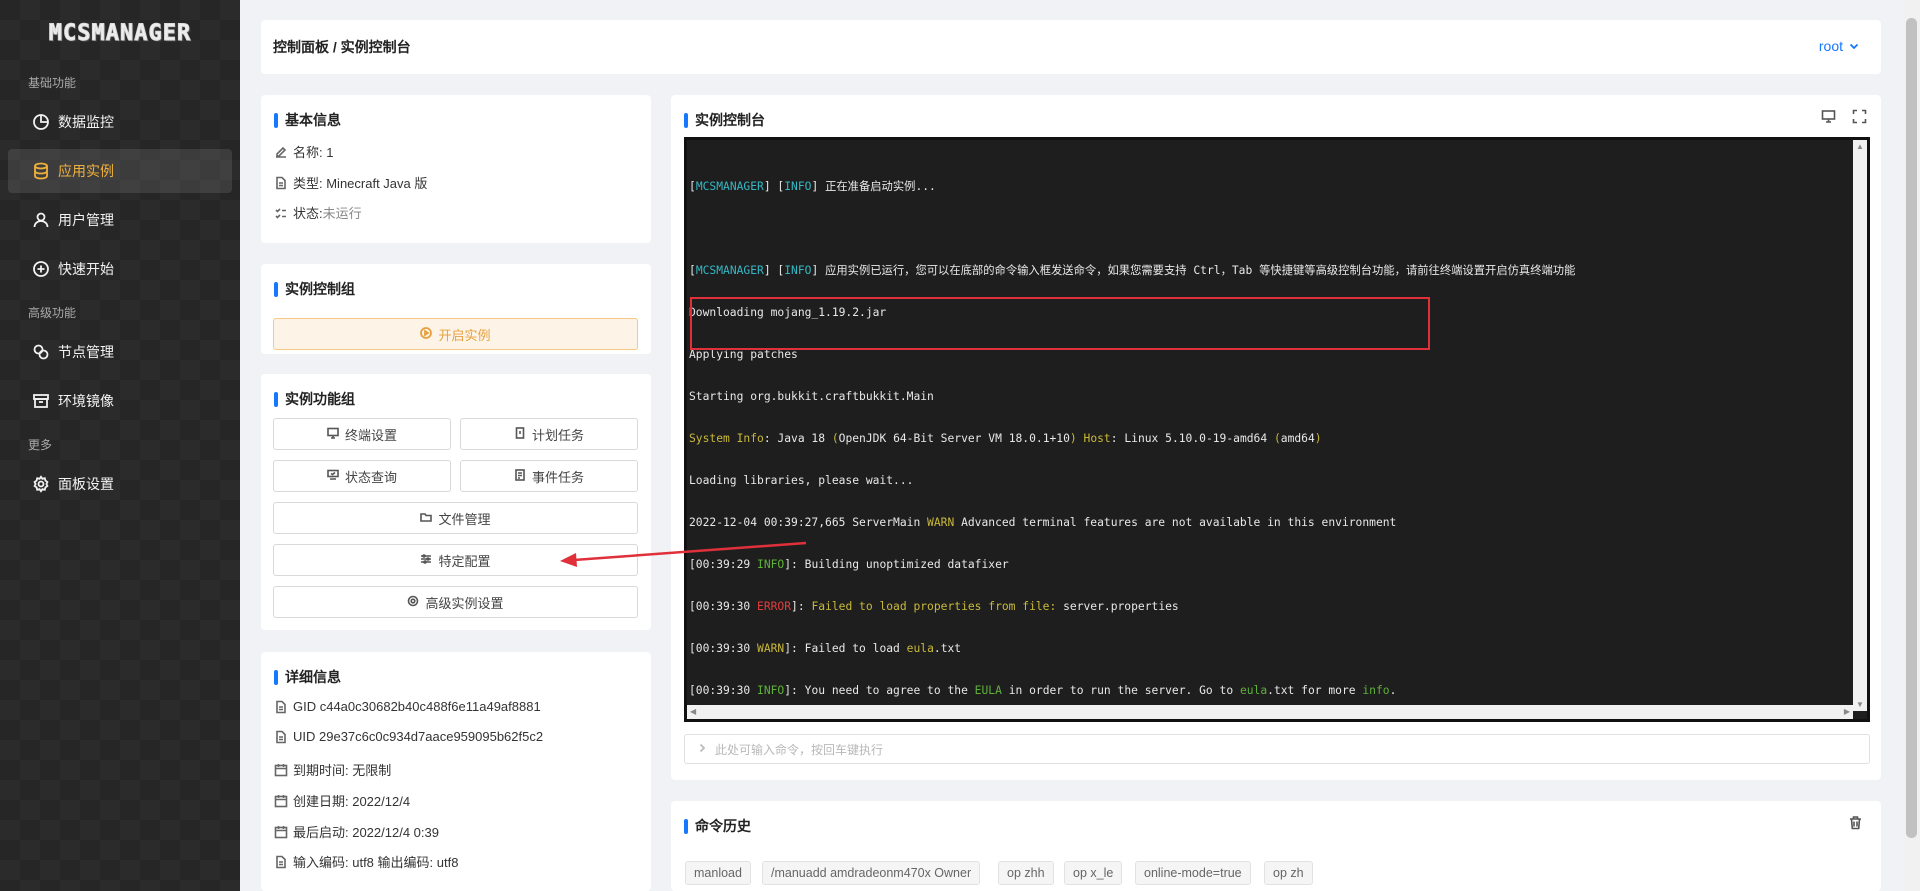 The image size is (1920, 891). I want to click on sidebar-item-users: 用户管理, so click(120, 220).